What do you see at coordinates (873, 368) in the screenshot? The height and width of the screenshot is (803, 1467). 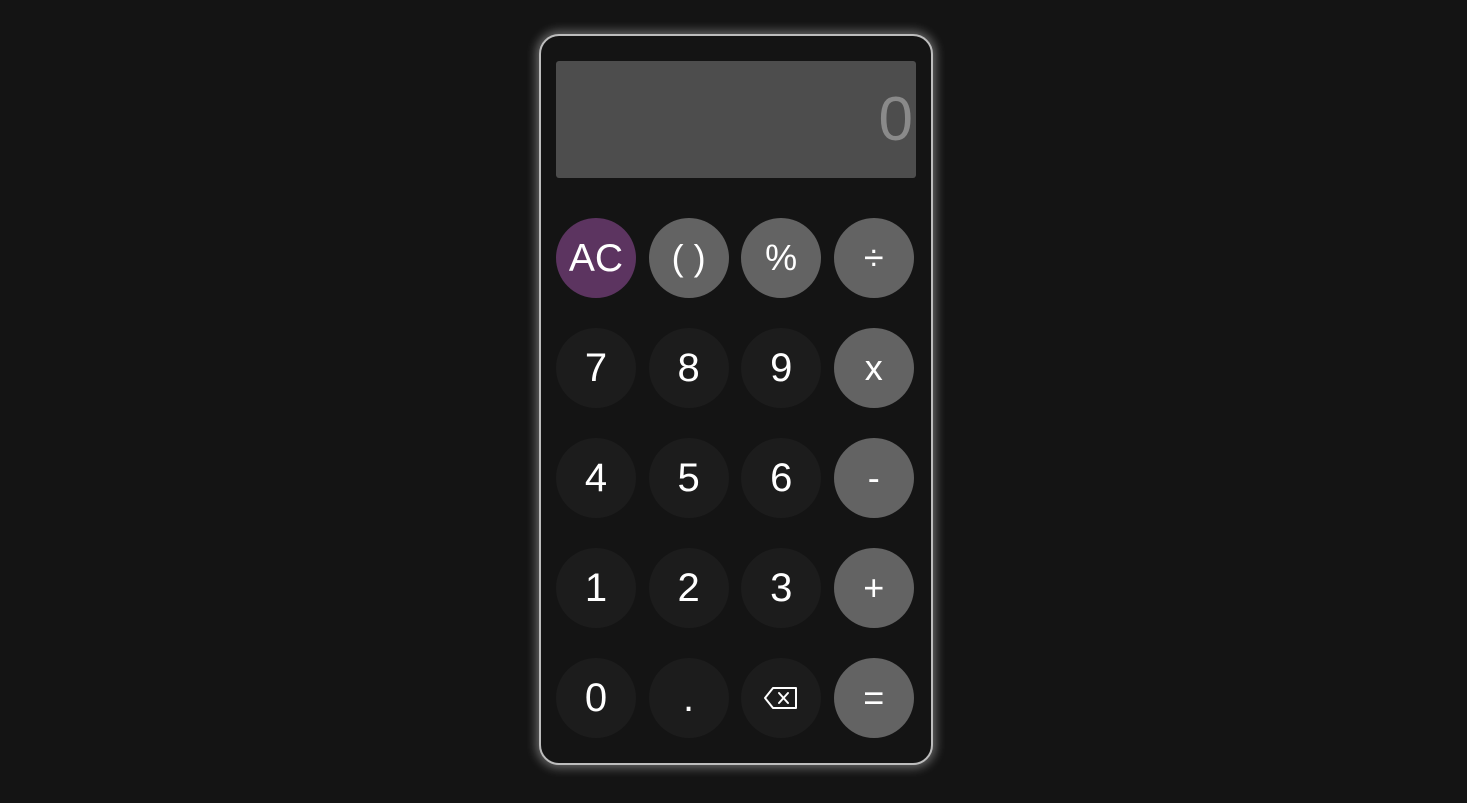 I see `multiply-button: x` at bounding box center [873, 368].